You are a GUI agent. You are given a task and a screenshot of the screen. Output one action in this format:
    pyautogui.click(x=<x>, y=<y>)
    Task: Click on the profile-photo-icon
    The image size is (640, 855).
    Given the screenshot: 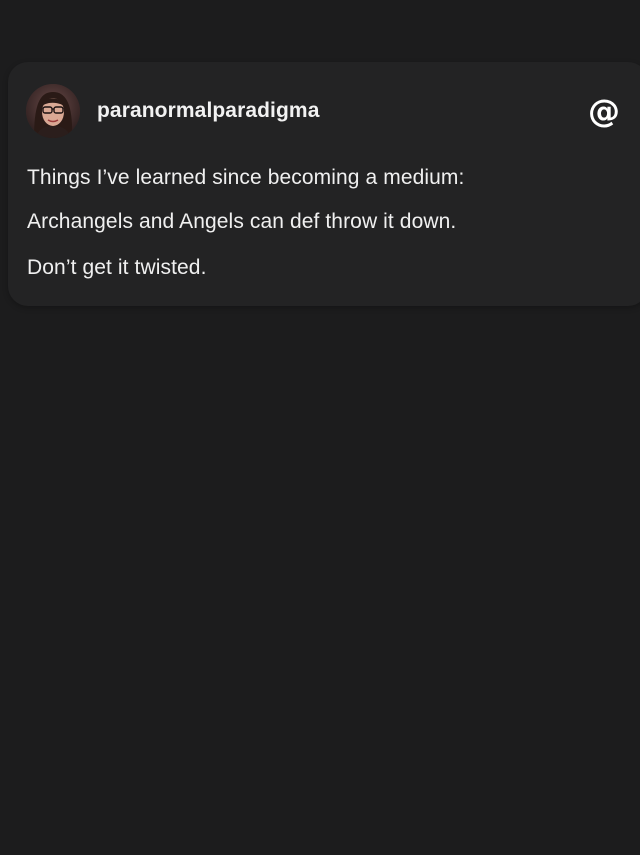 What is the action you would take?
    pyautogui.click(x=53, y=111)
    